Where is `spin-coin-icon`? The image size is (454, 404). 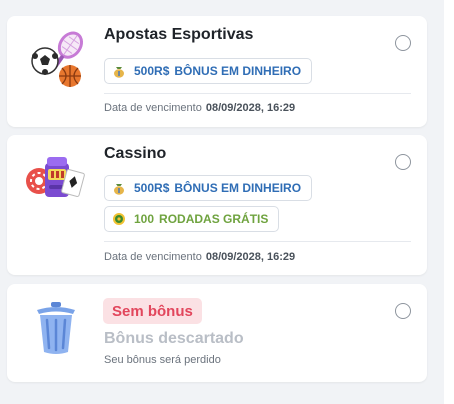 spin-coin-icon is located at coordinates (119, 219).